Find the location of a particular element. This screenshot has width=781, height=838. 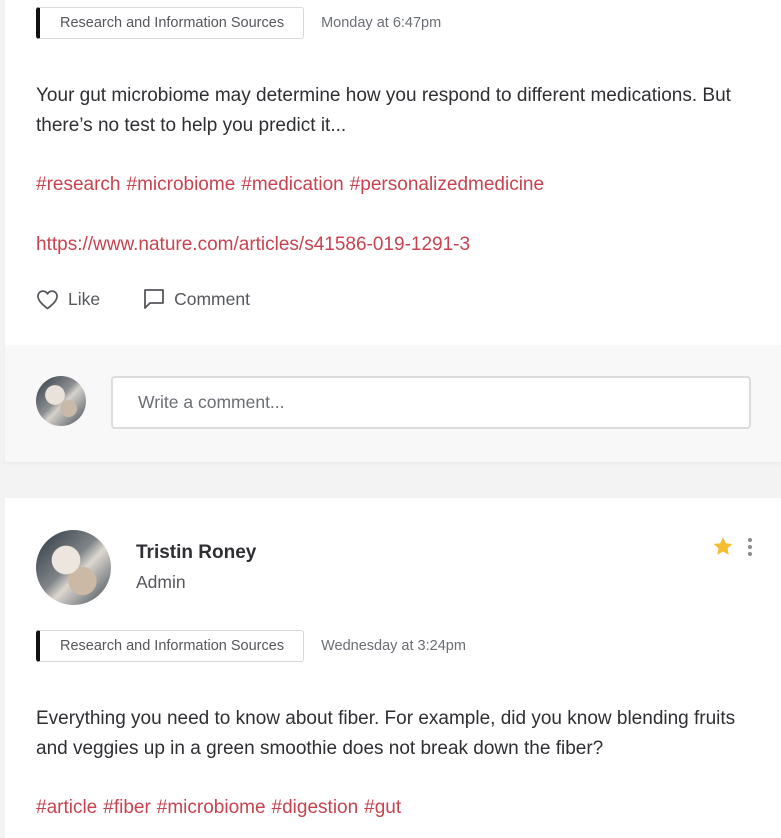

more-vertical-icon is located at coordinates (750, 547).